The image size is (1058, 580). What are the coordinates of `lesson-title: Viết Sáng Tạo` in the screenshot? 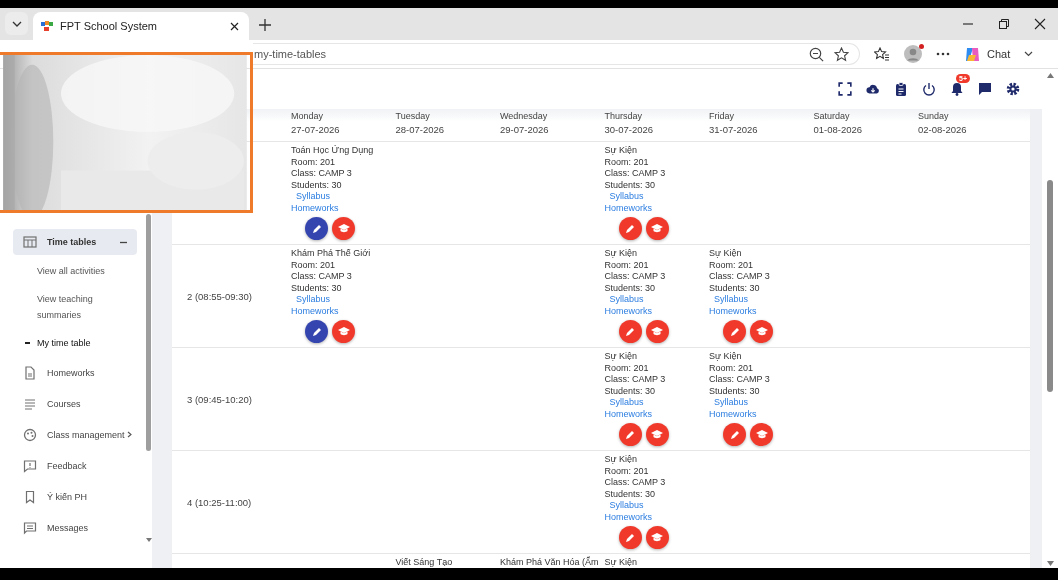 It's located at (424, 562).